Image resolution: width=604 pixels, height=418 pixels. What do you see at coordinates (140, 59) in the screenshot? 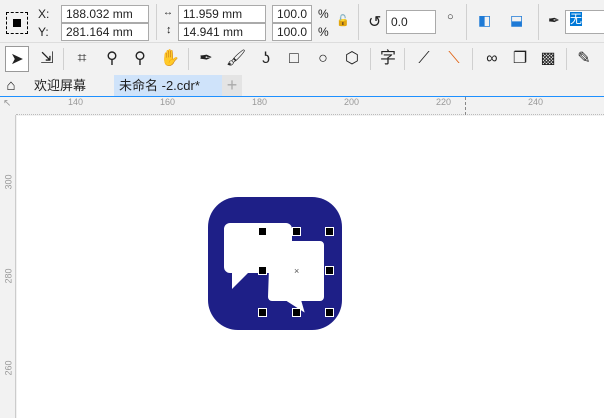
I see `zoom-out-tool: ⚲` at bounding box center [140, 59].